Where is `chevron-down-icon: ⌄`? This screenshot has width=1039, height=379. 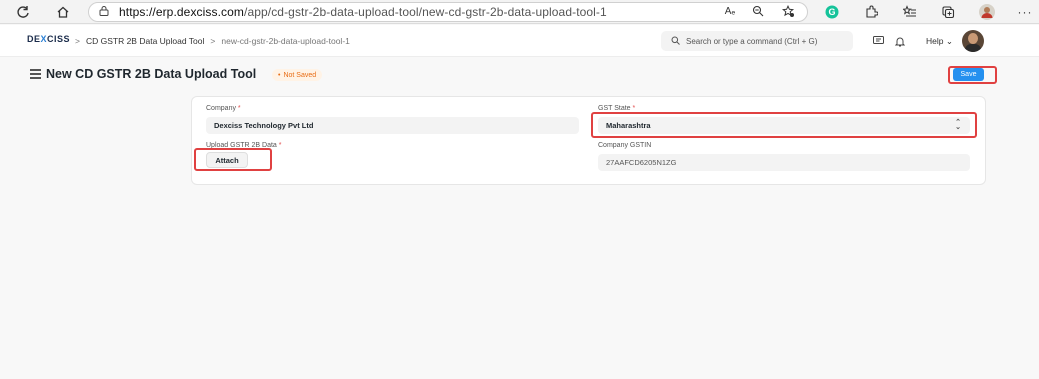 chevron-down-icon: ⌄ is located at coordinates (949, 41).